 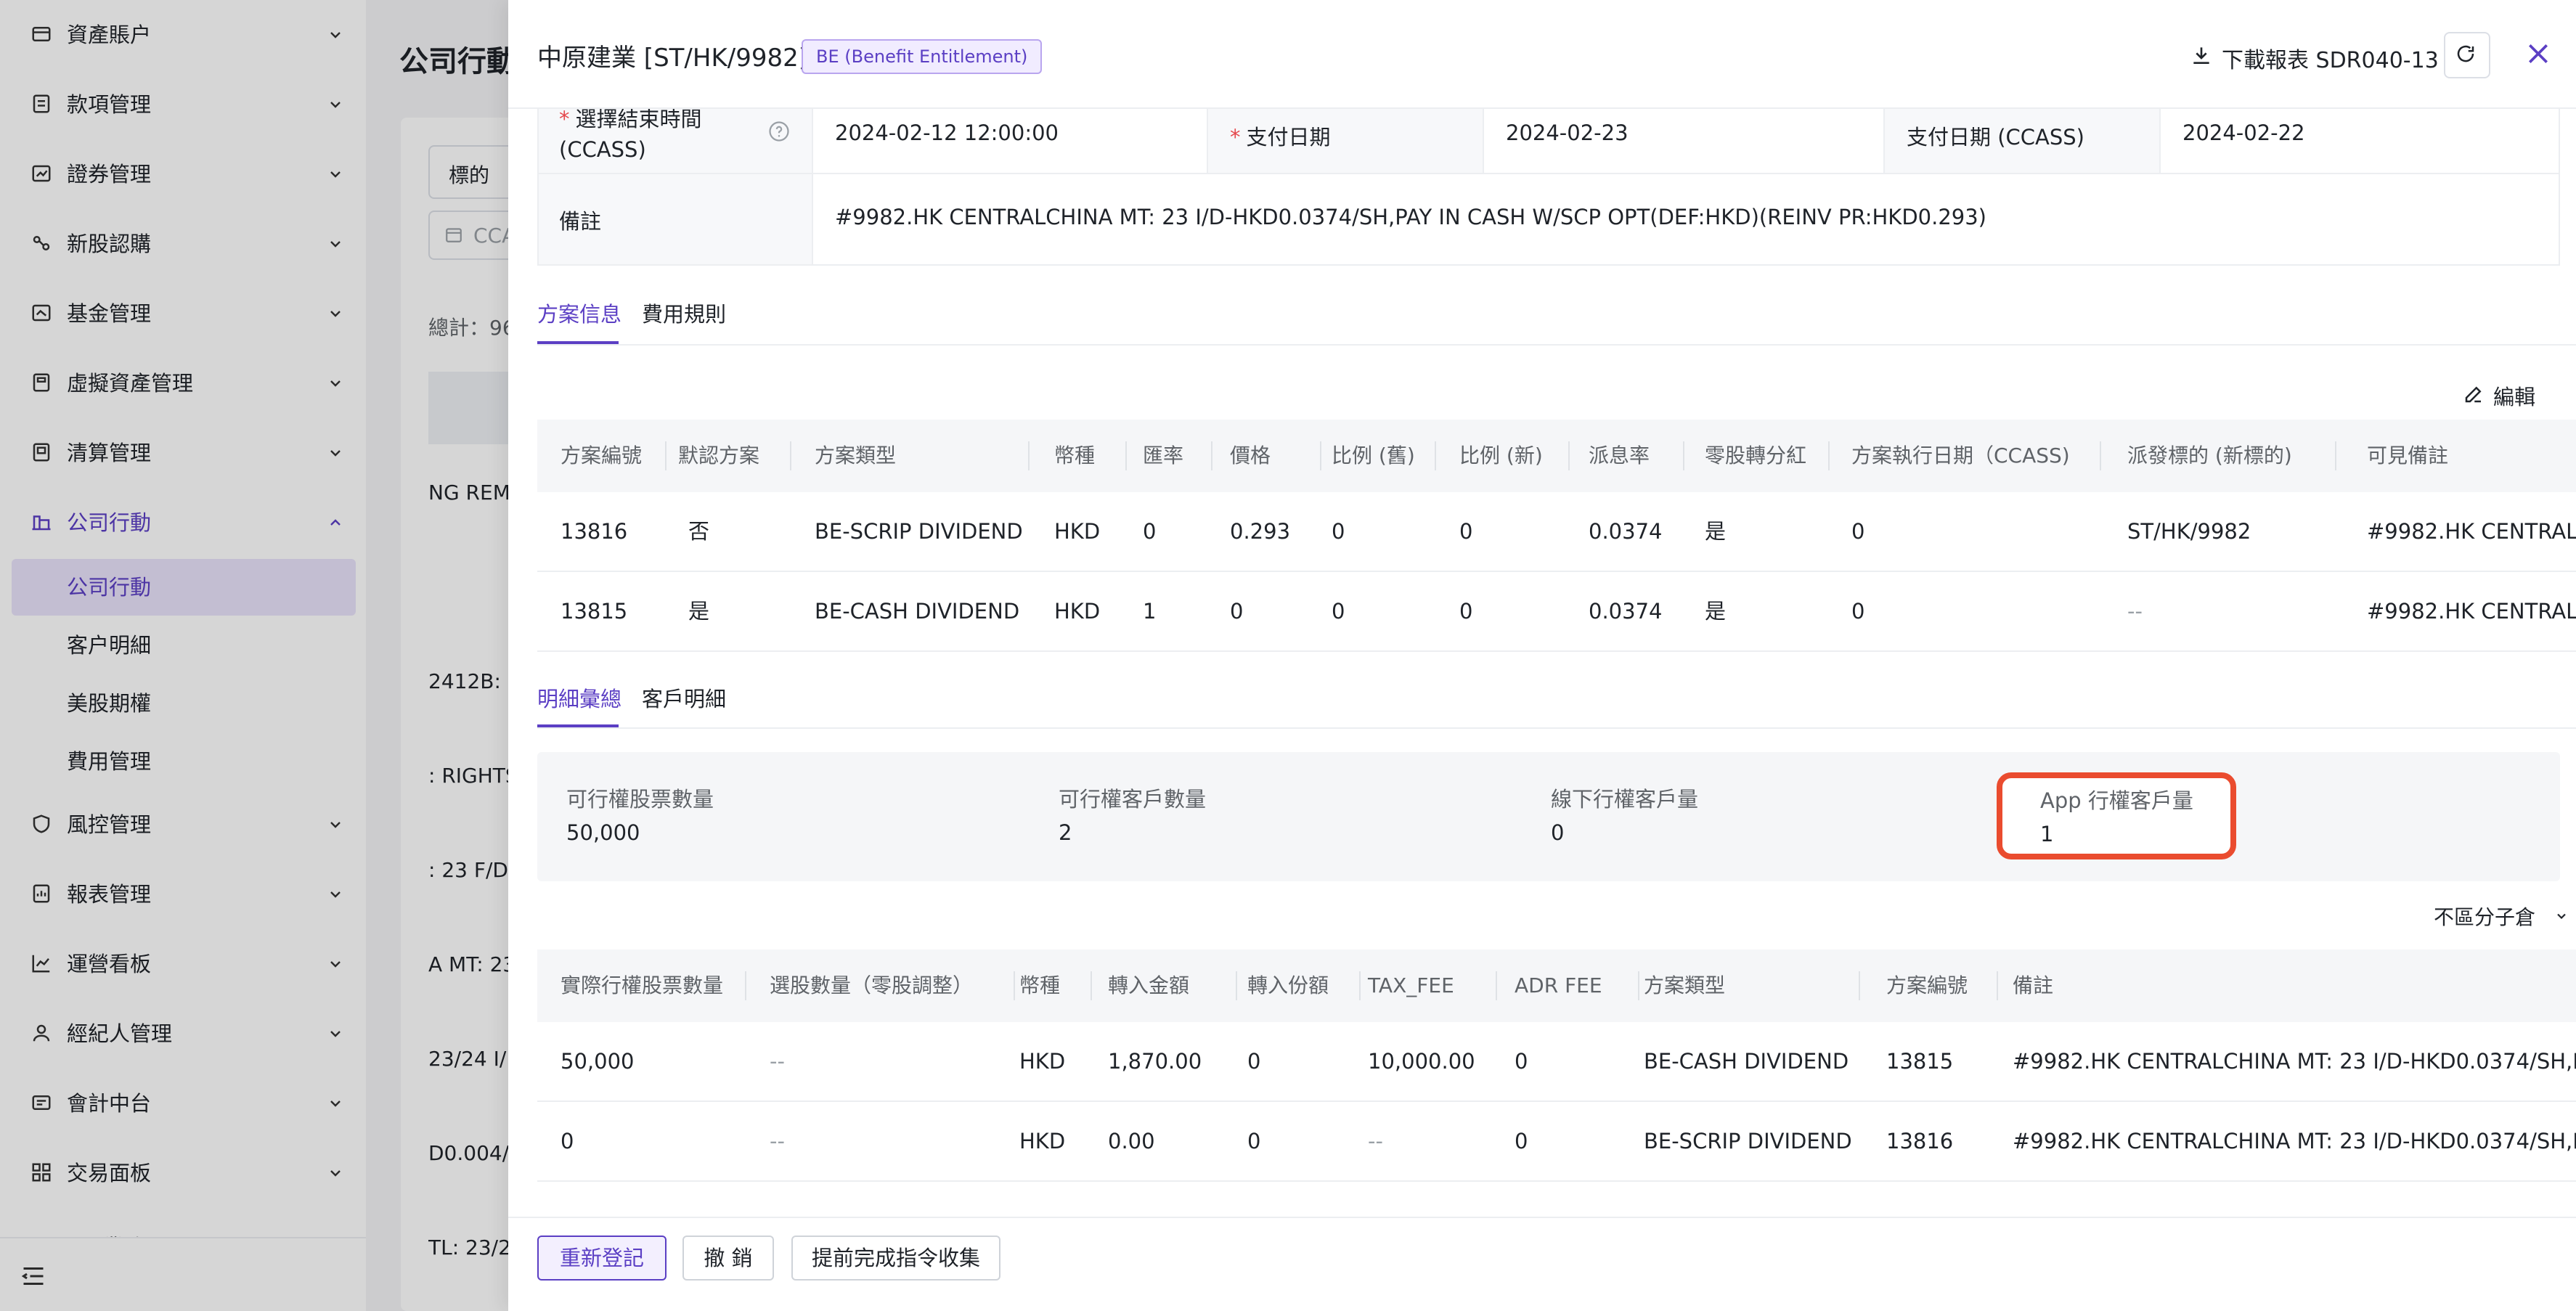 I want to click on edit-icon, so click(x=2473, y=395).